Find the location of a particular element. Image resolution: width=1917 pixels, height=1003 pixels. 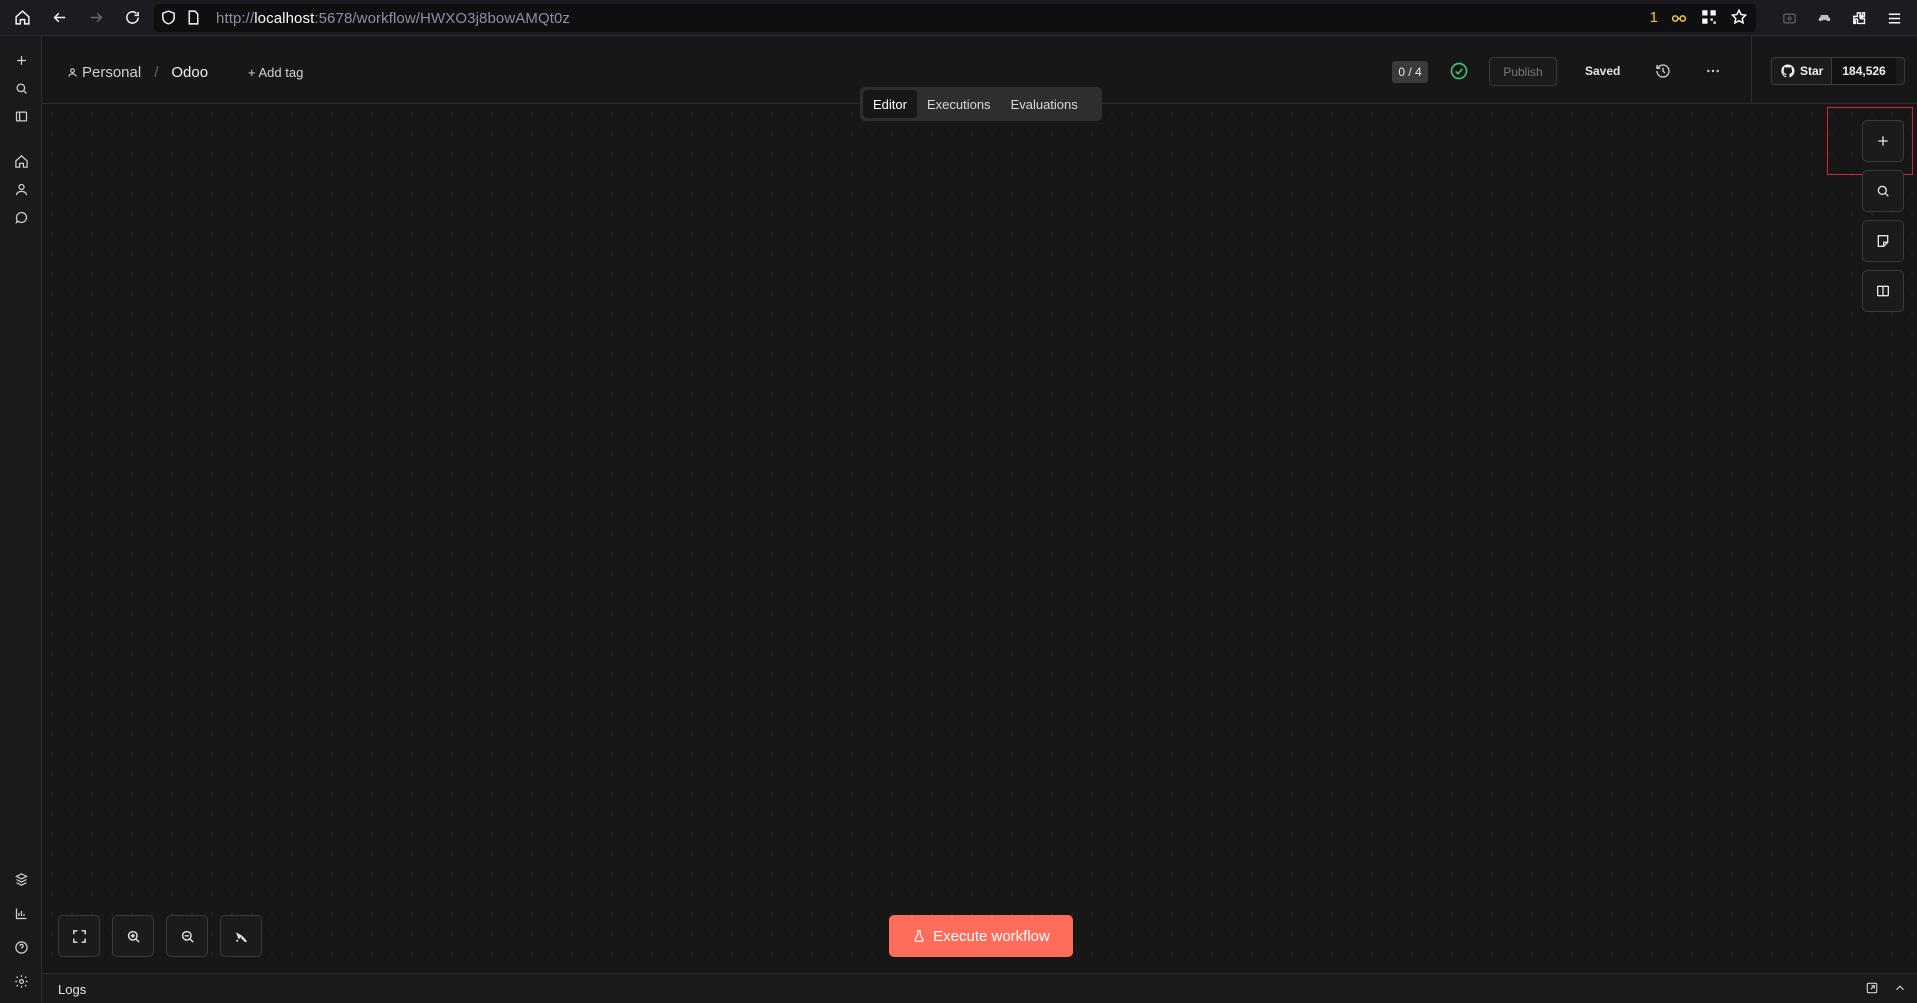

github-star-label-part: Star is located at coordinates (1802, 71).